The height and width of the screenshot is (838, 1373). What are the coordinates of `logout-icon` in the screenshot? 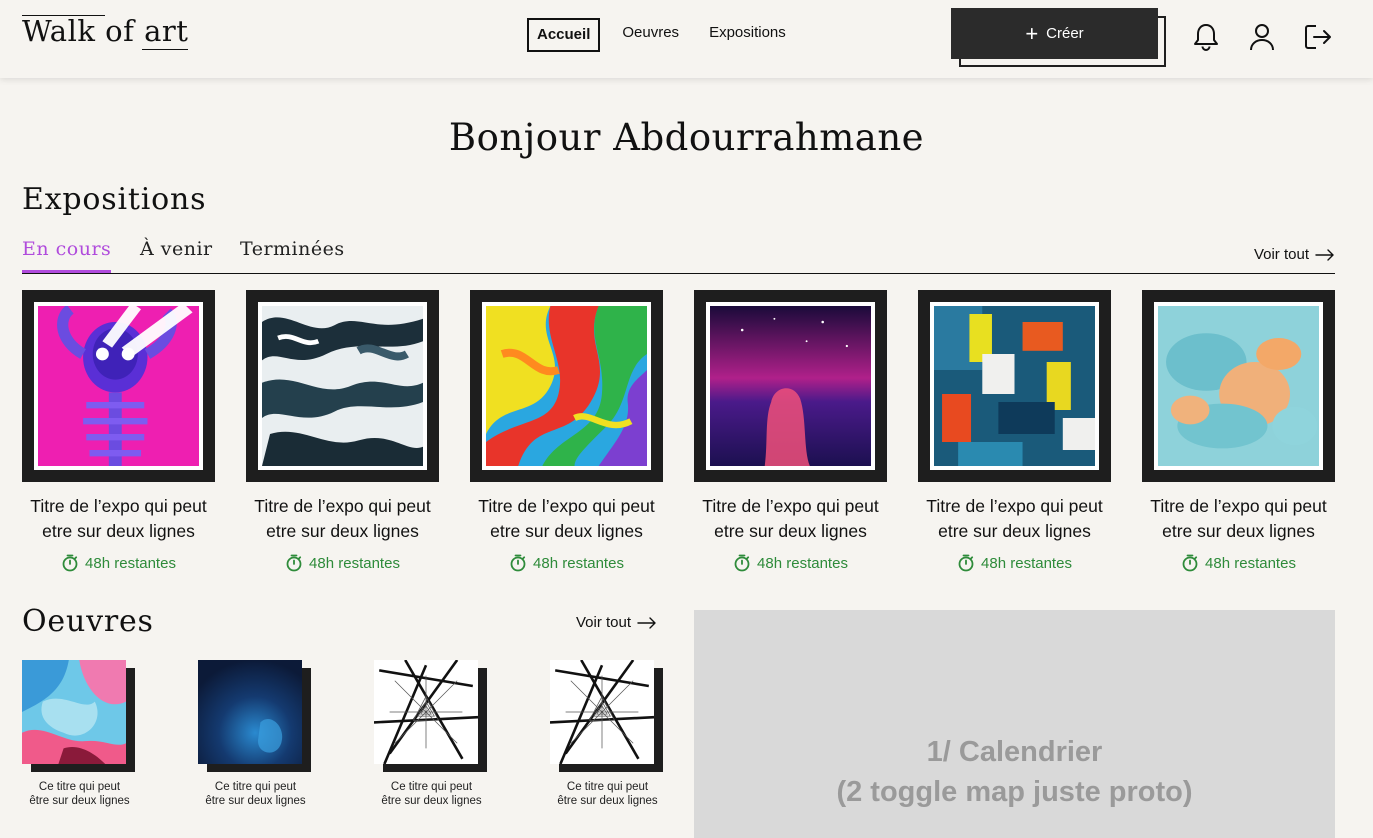 It's located at (1318, 37).